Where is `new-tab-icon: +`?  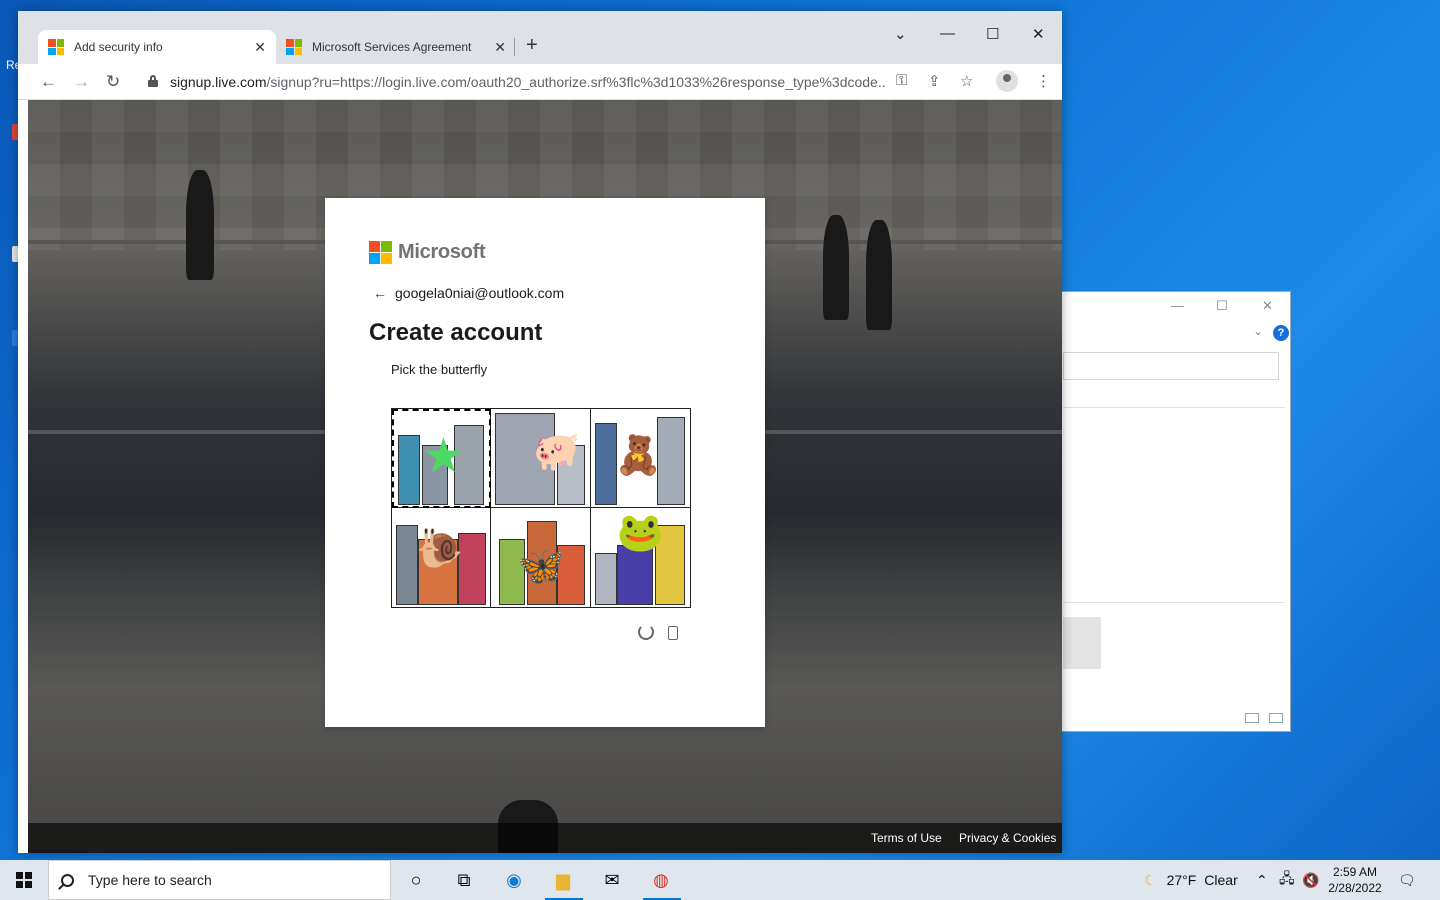 new-tab-icon: + is located at coordinates (532, 45).